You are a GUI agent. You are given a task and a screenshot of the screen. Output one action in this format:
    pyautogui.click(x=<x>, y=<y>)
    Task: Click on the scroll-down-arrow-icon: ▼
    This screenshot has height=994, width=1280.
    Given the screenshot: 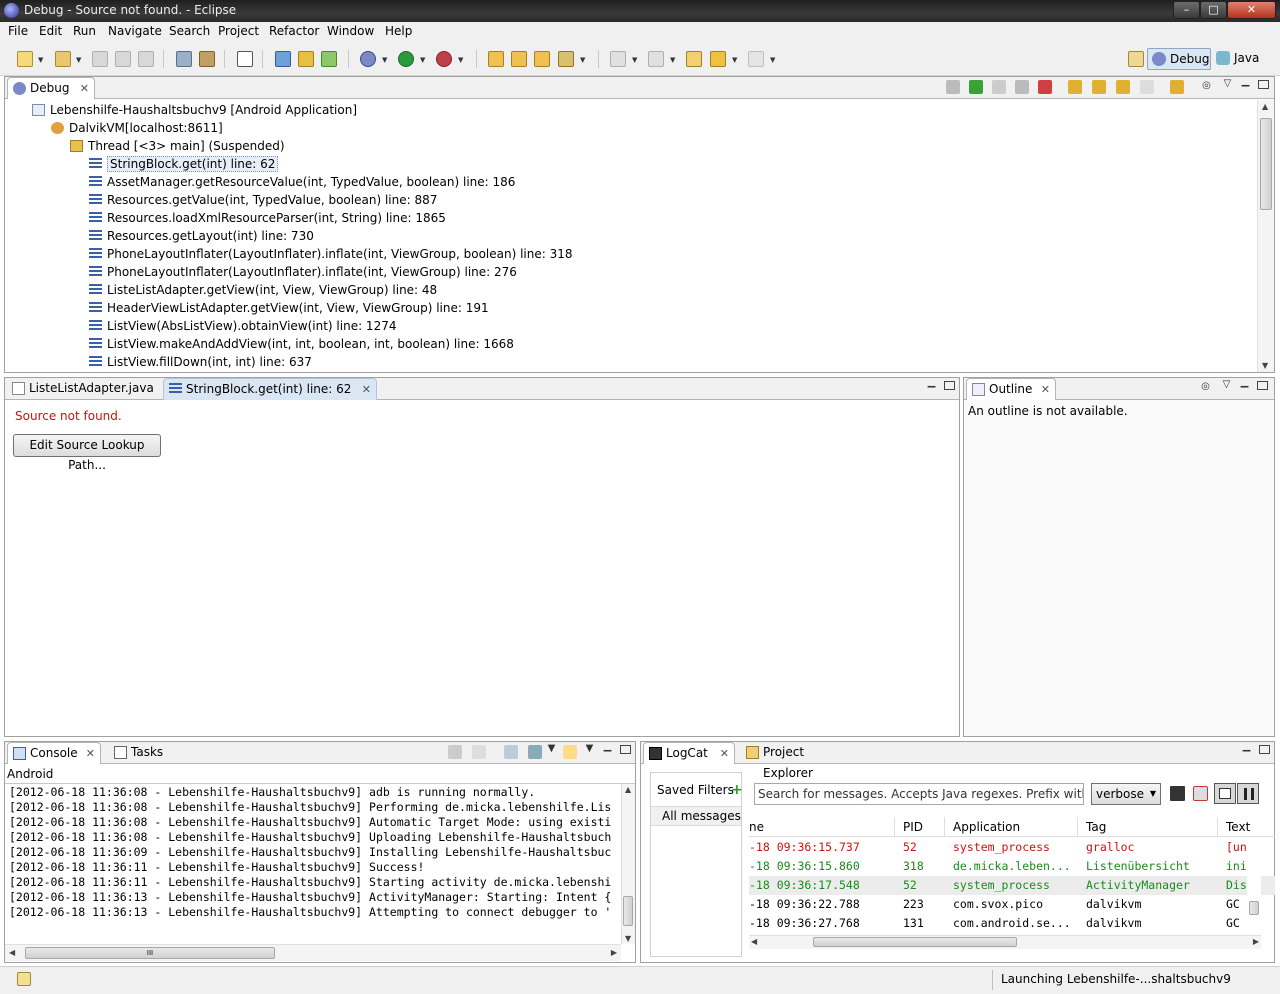 What is the action you would take?
    pyautogui.click(x=628, y=938)
    